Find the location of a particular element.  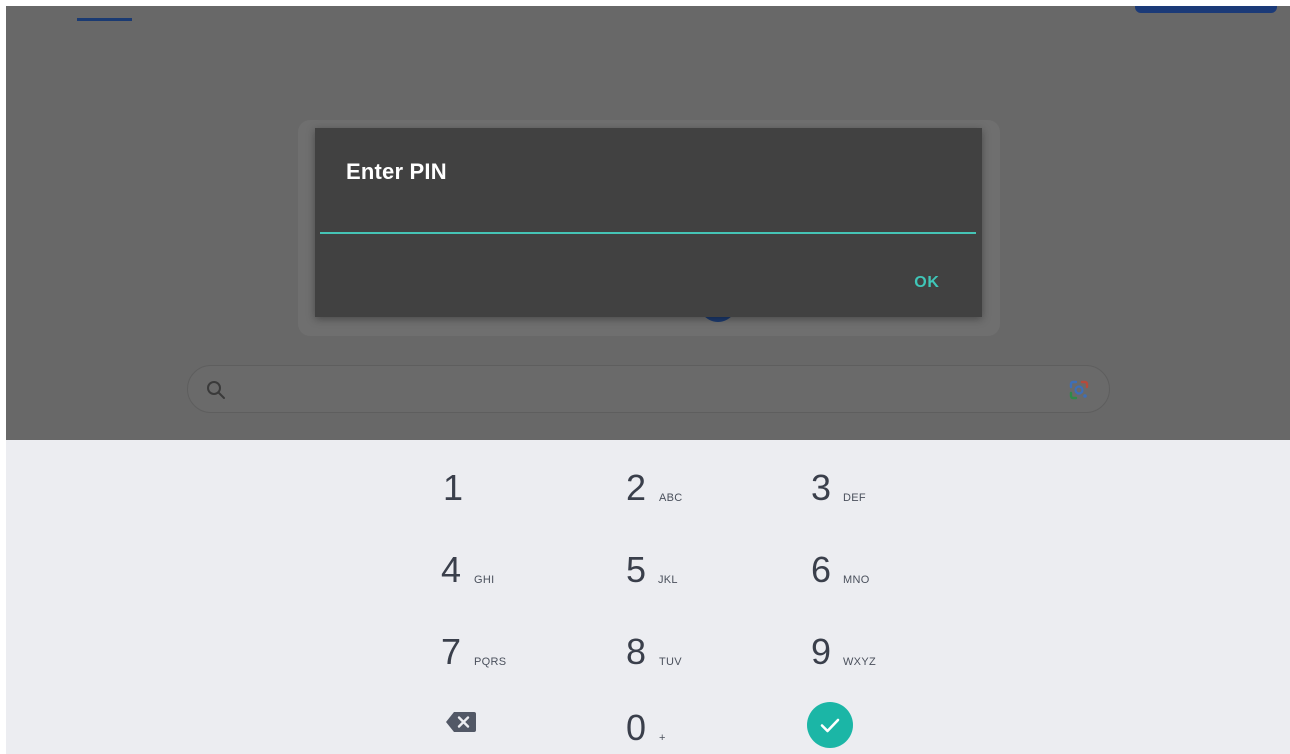

key-2: 2 ABC is located at coordinates (696, 488).